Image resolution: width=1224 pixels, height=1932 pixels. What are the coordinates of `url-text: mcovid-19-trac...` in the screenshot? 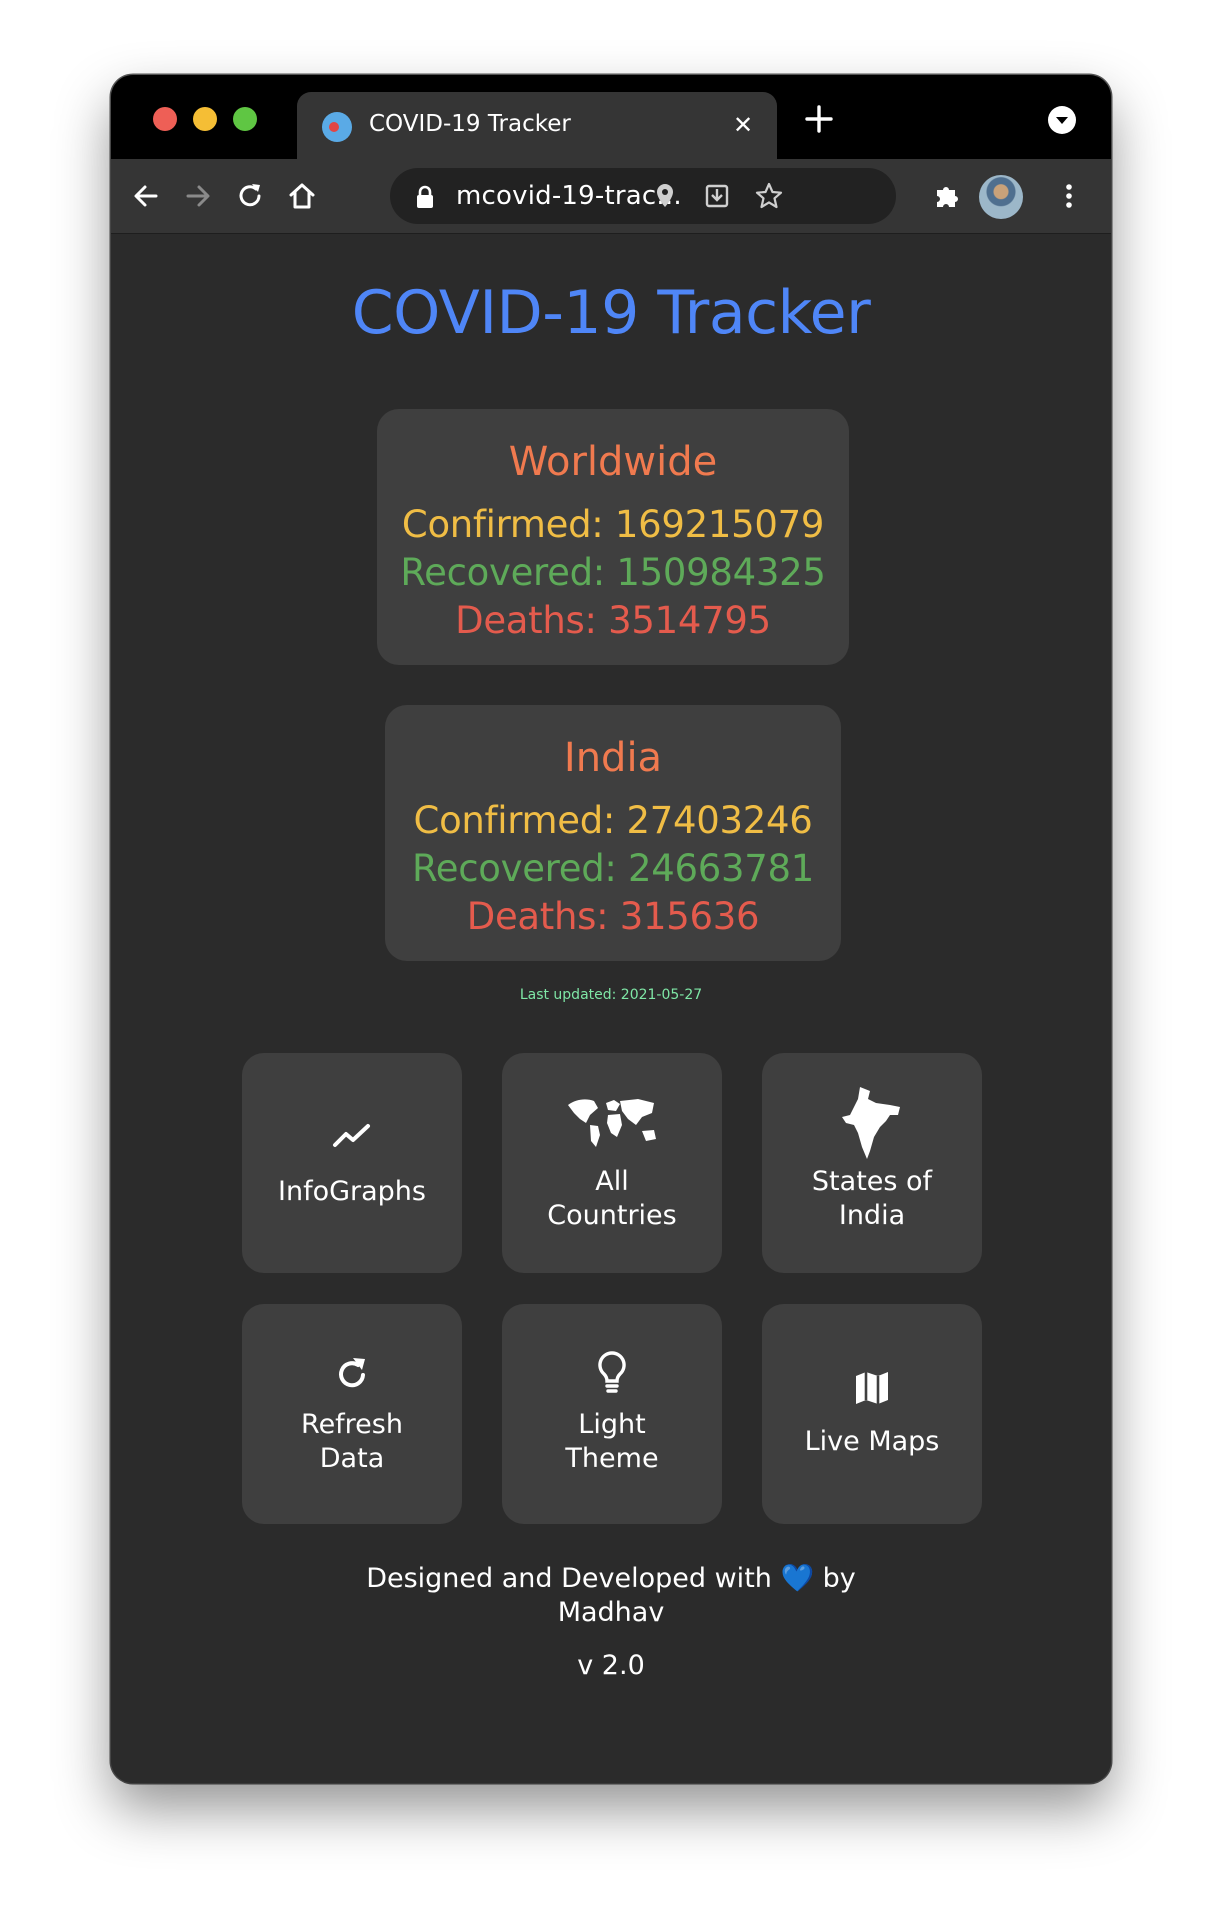 It's located at (569, 196).